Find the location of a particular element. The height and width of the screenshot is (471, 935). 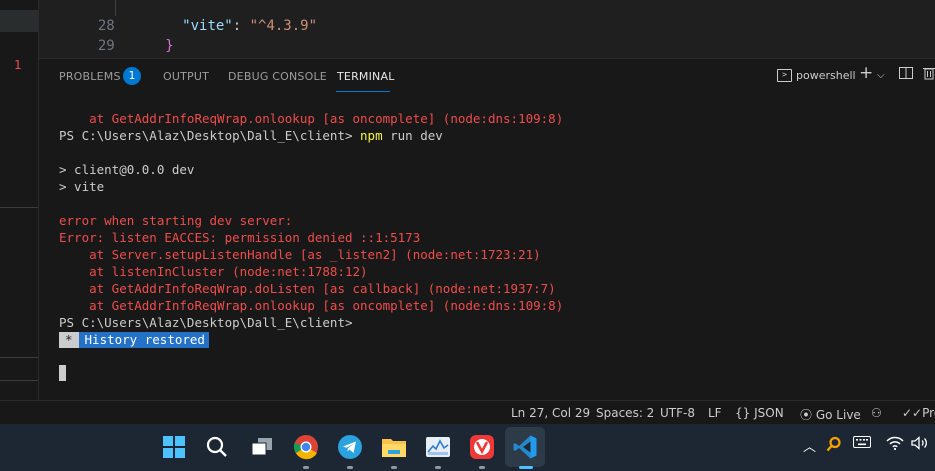

split-terminal-icon is located at coordinates (906, 75).